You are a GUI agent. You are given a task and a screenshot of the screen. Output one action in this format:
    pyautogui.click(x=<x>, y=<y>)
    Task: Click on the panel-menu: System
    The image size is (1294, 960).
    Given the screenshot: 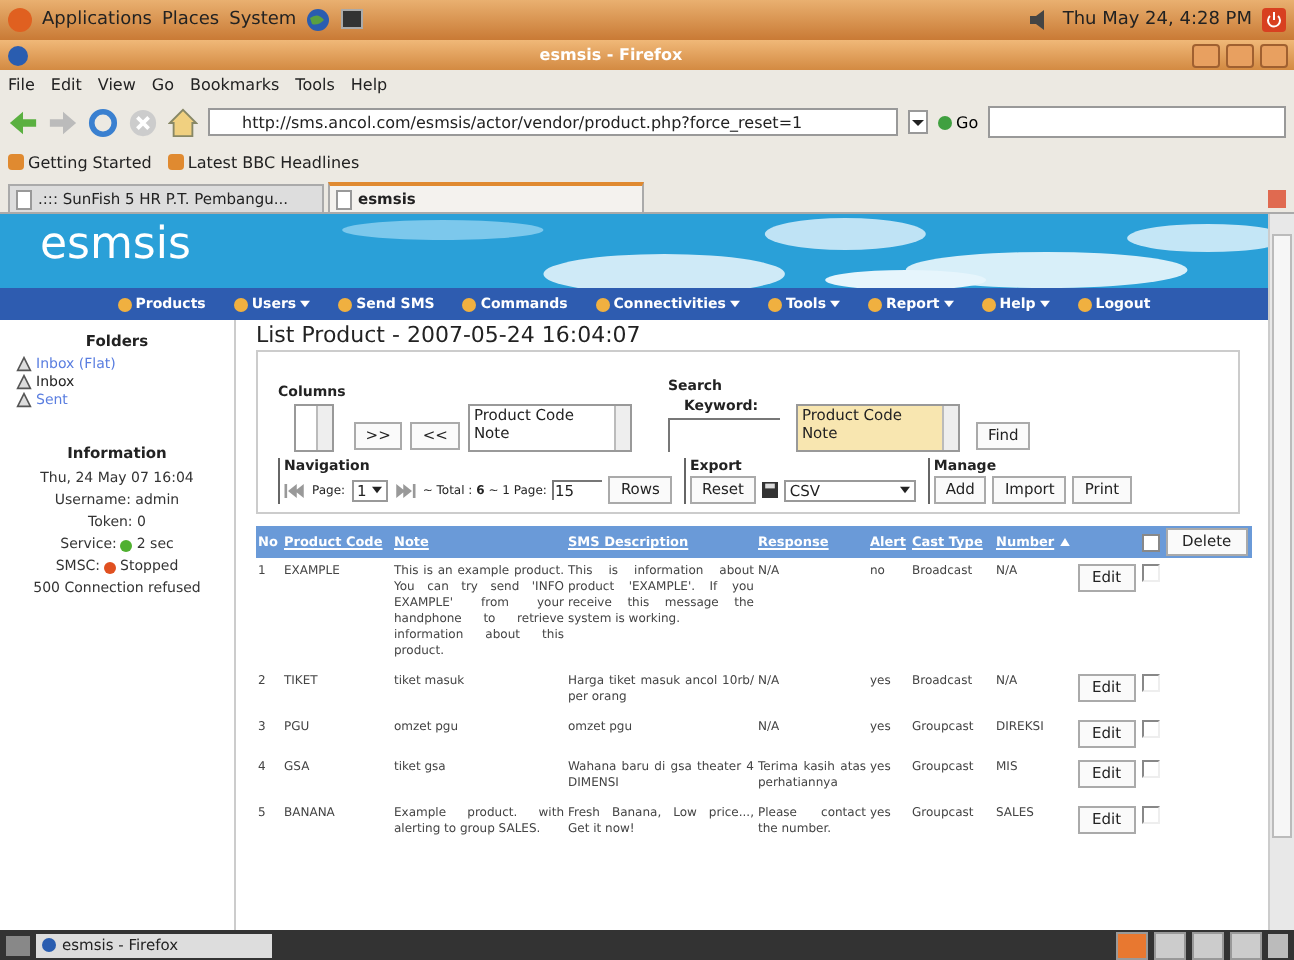 What is the action you would take?
    pyautogui.click(x=263, y=20)
    